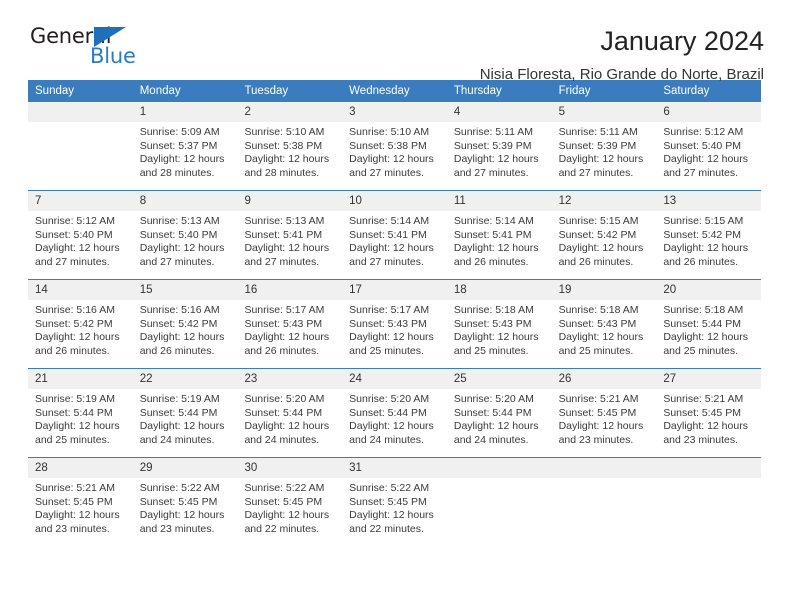  Describe the element at coordinates (394, 468) in the screenshot. I see `day-number: 31` at that location.